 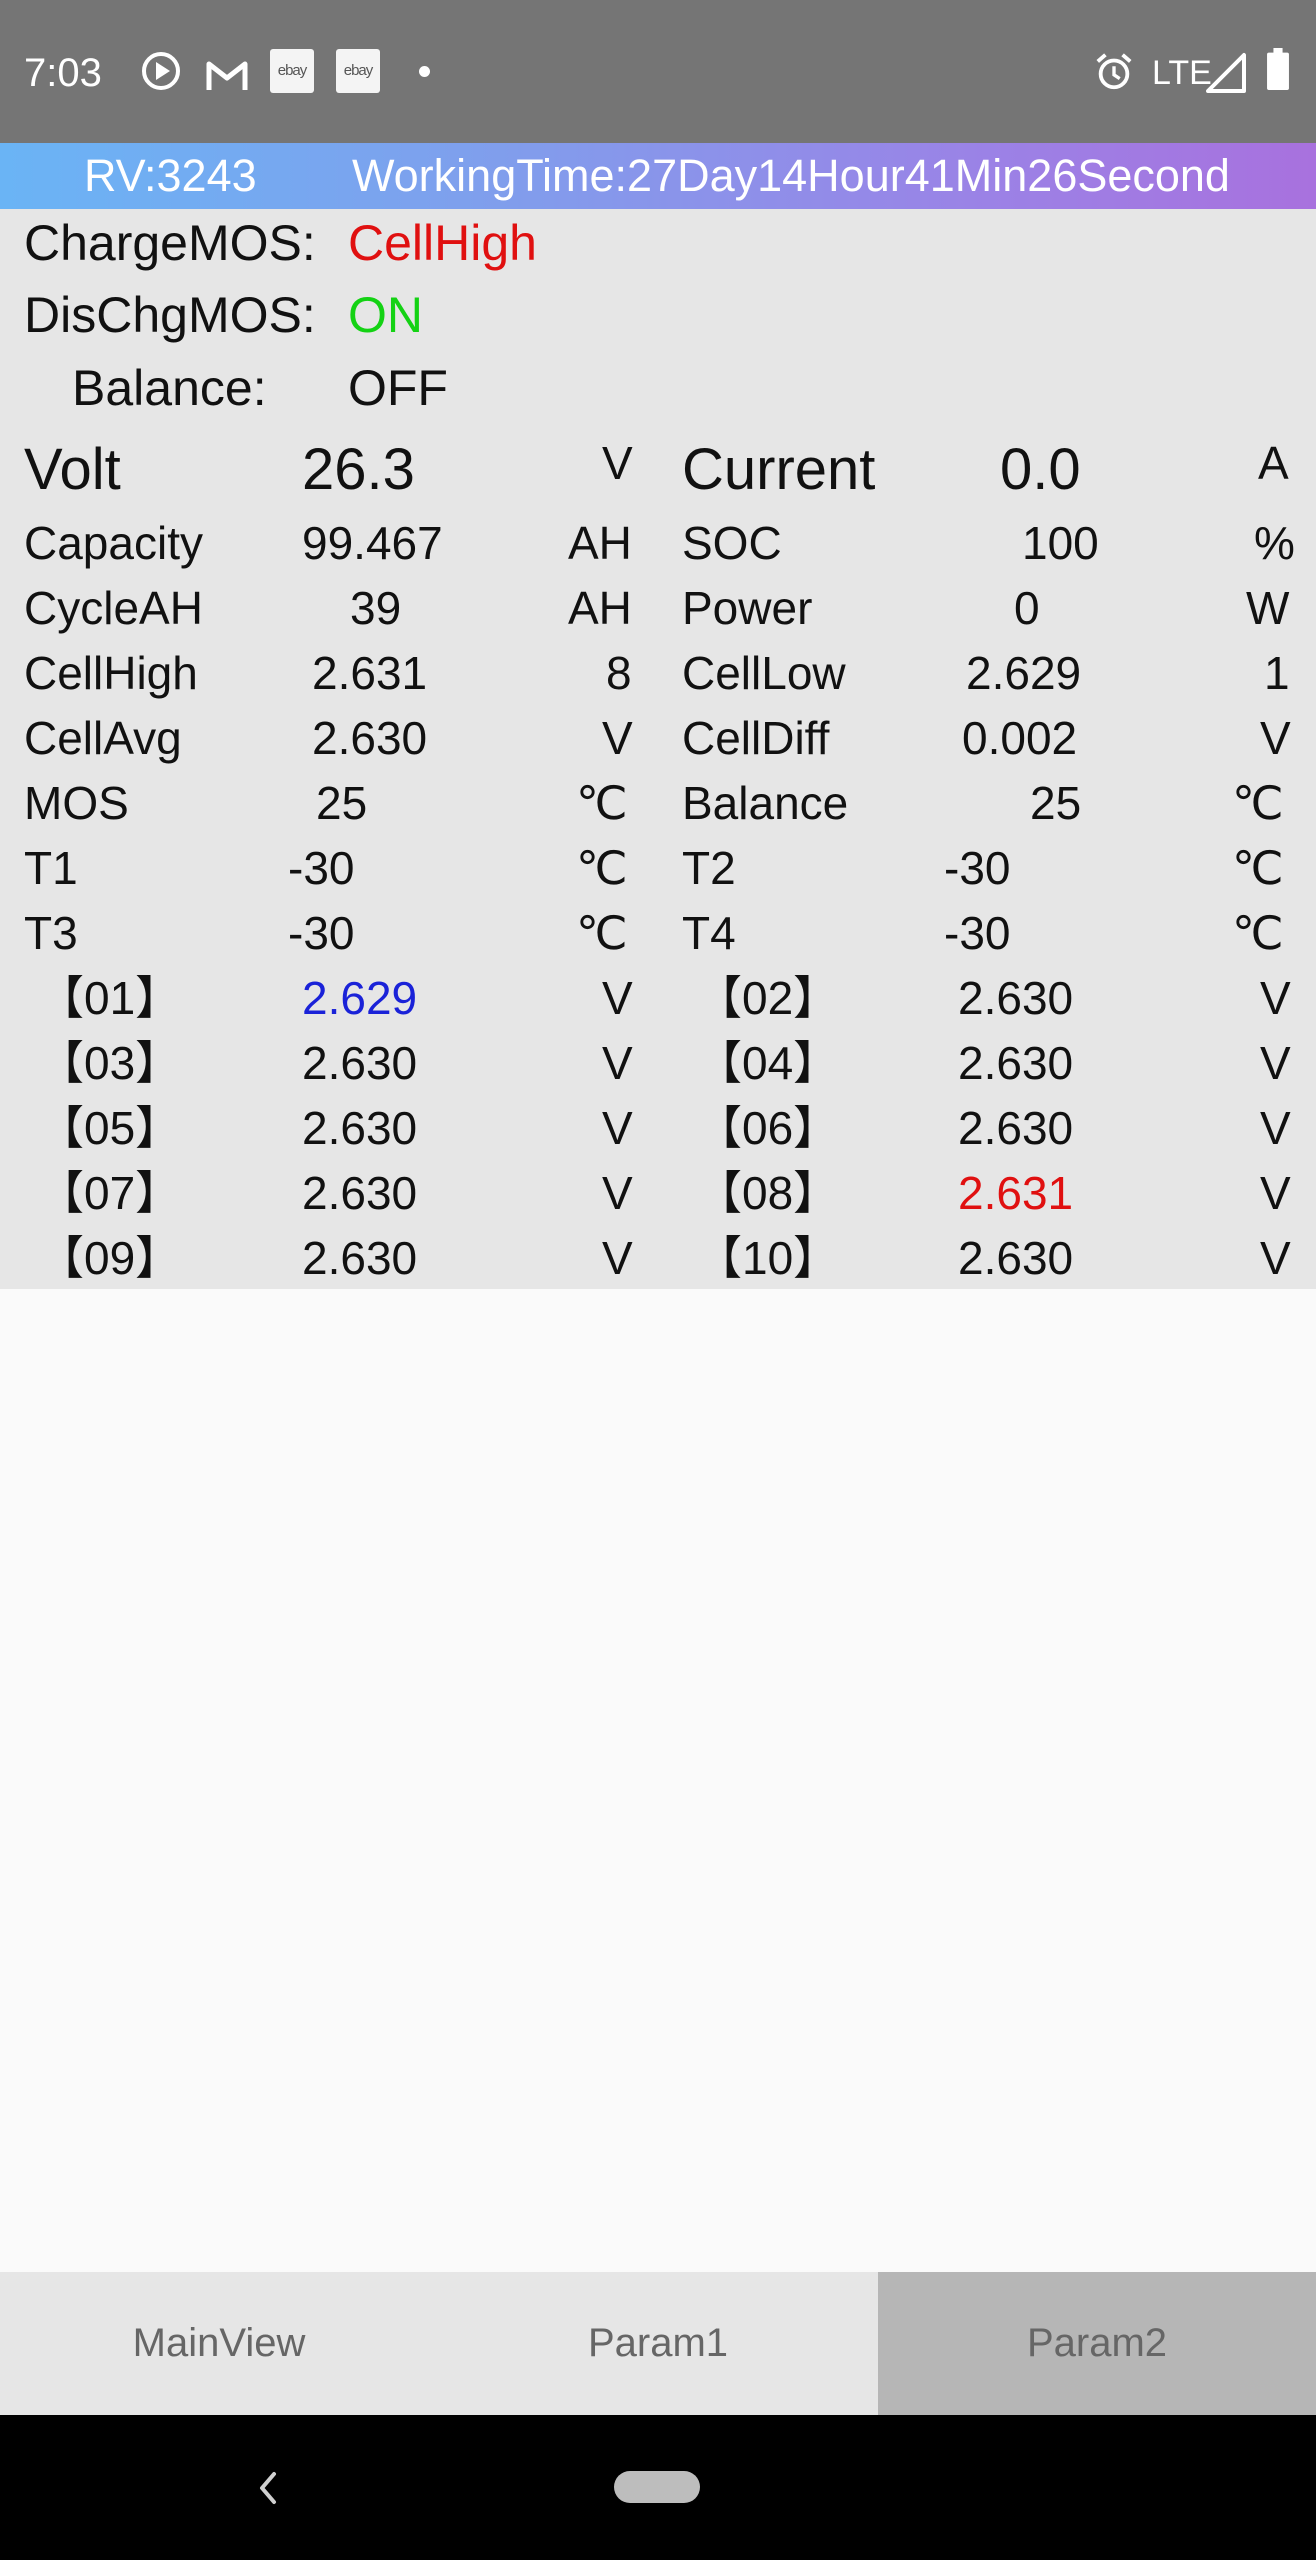 What do you see at coordinates (709, 868) in the screenshot?
I see `metric-label: T2` at bounding box center [709, 868].